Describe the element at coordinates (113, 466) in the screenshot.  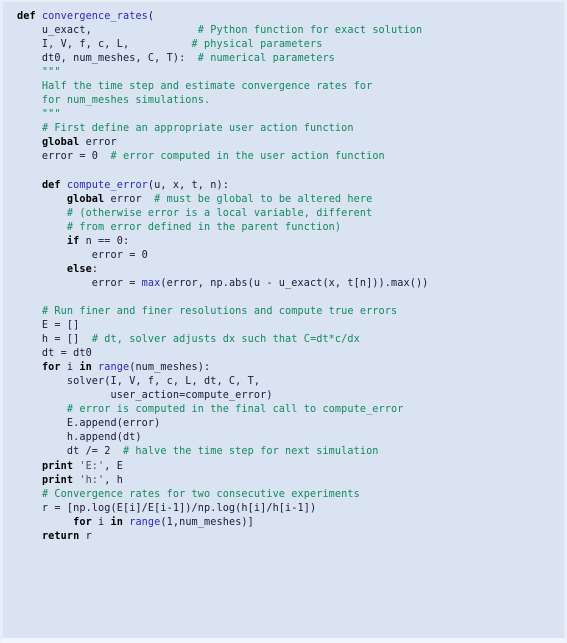
I see `code-token: , E` at that location.